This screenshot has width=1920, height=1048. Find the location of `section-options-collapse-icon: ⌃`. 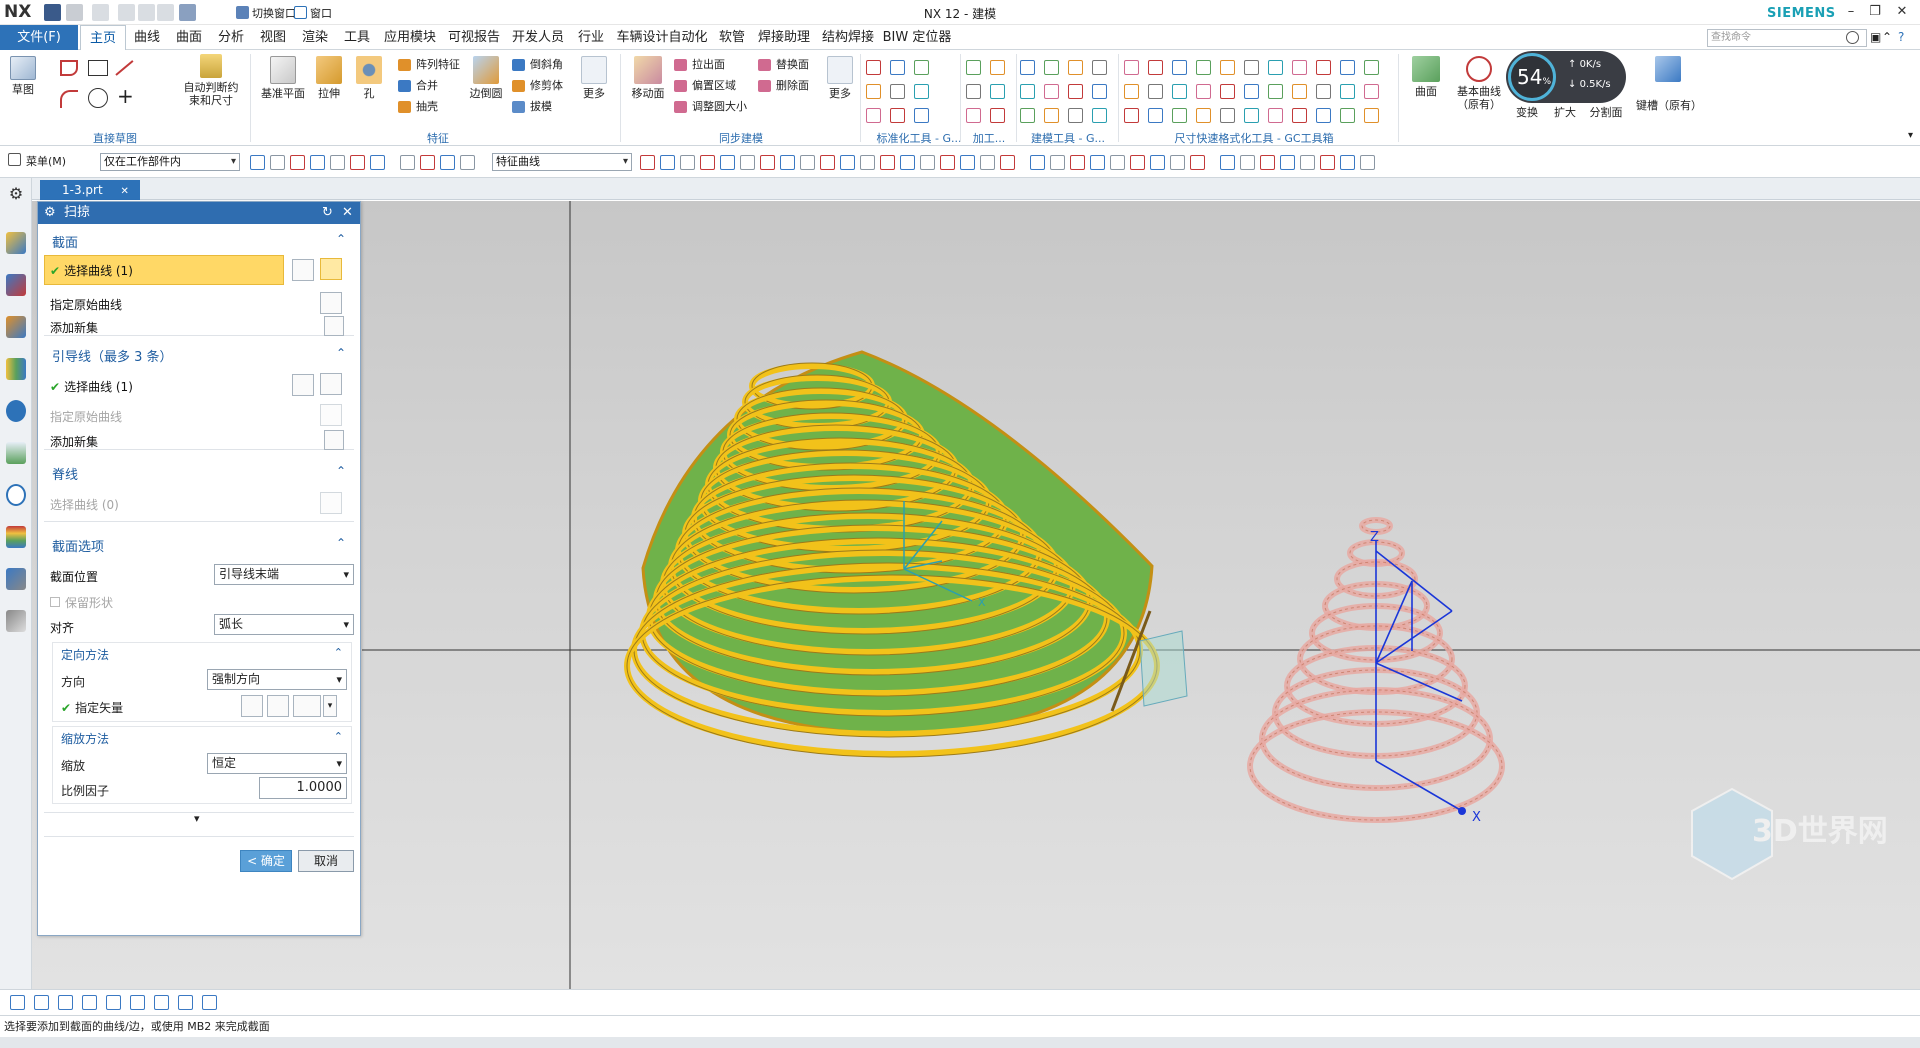

section-options-collapse-icon: ⌃ is located at coordinates (341, 543).